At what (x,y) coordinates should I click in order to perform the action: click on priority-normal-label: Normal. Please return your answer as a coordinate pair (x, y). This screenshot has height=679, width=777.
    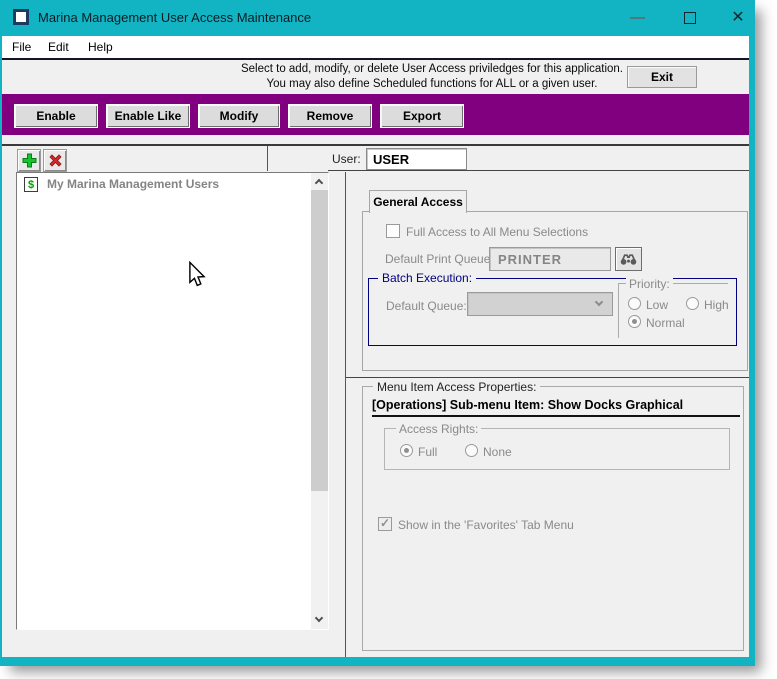
    Looking at the image, I should click on (665, 323).